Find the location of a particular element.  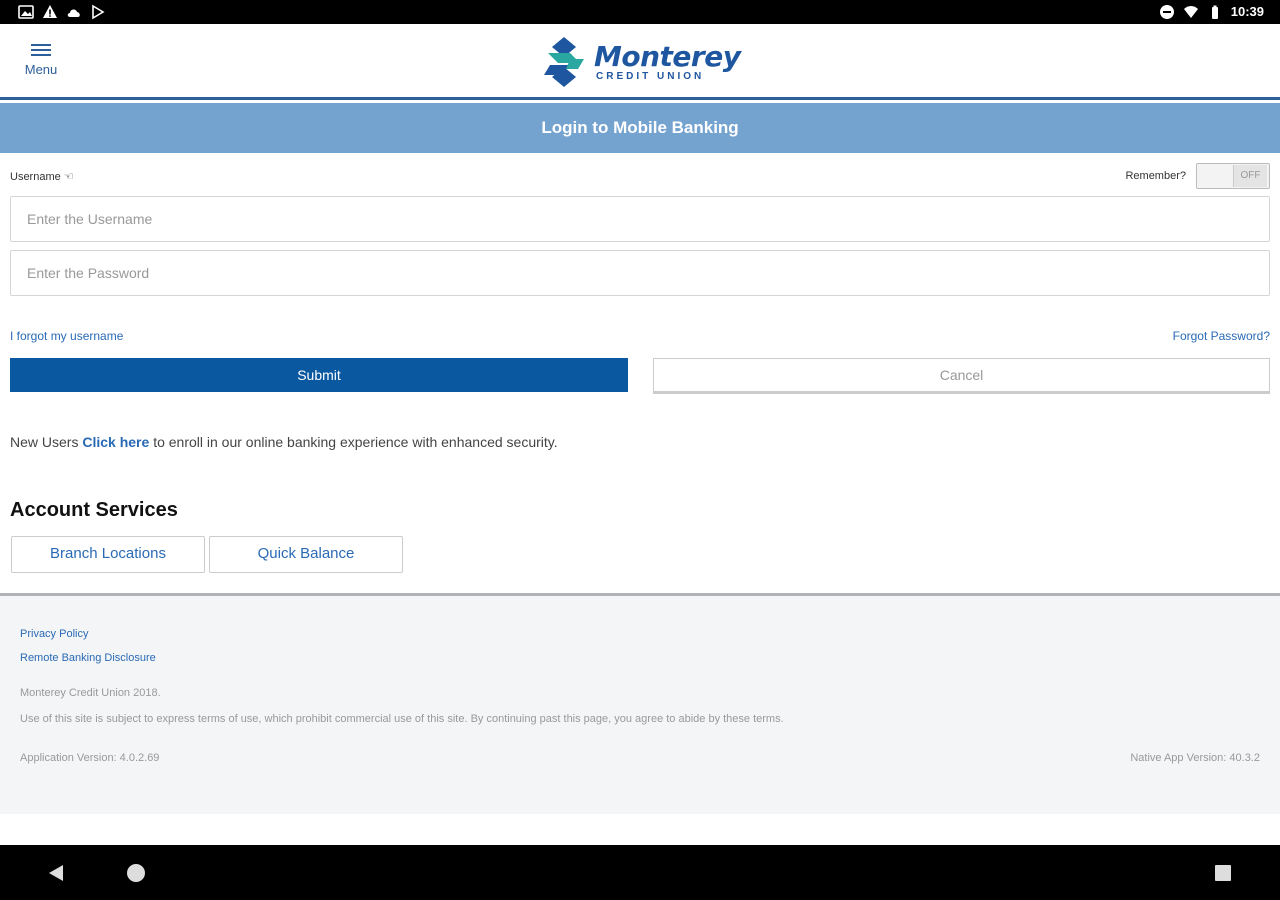

remember-toggle: OFF is located at coordinates (1233, 176).